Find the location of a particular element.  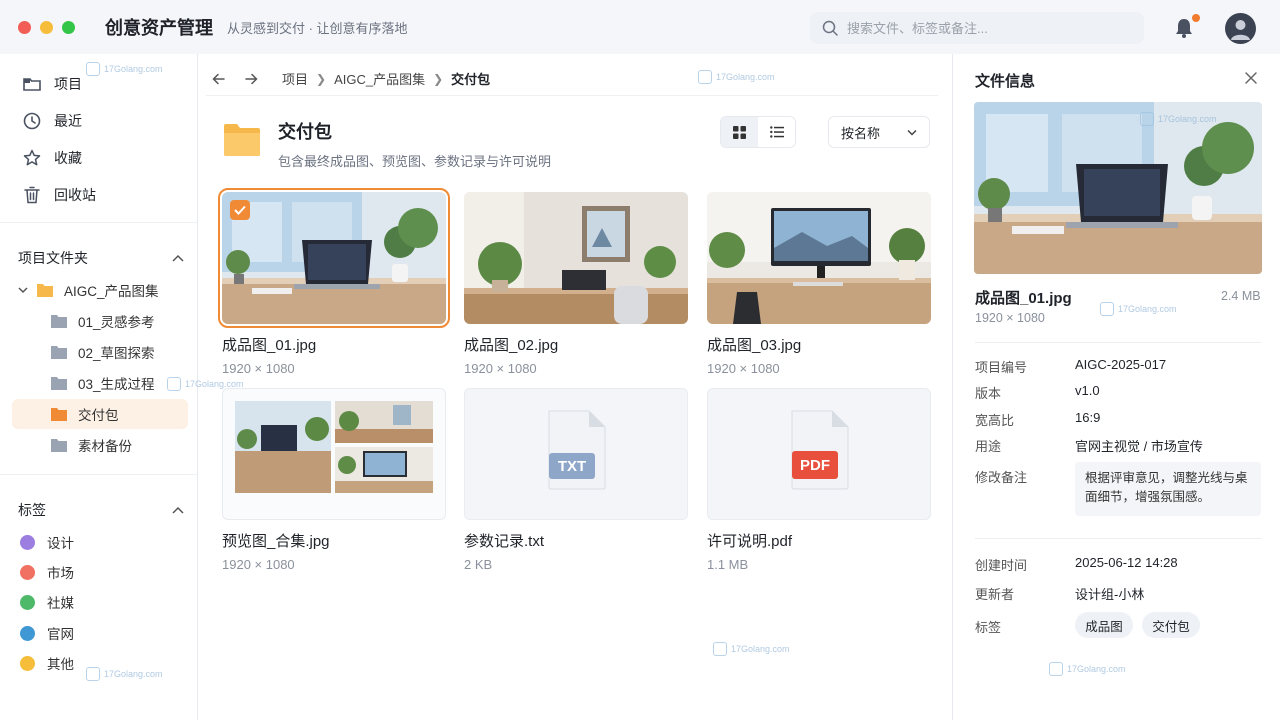

tag-item-design: 设计 is located at coordinates (47, 542).